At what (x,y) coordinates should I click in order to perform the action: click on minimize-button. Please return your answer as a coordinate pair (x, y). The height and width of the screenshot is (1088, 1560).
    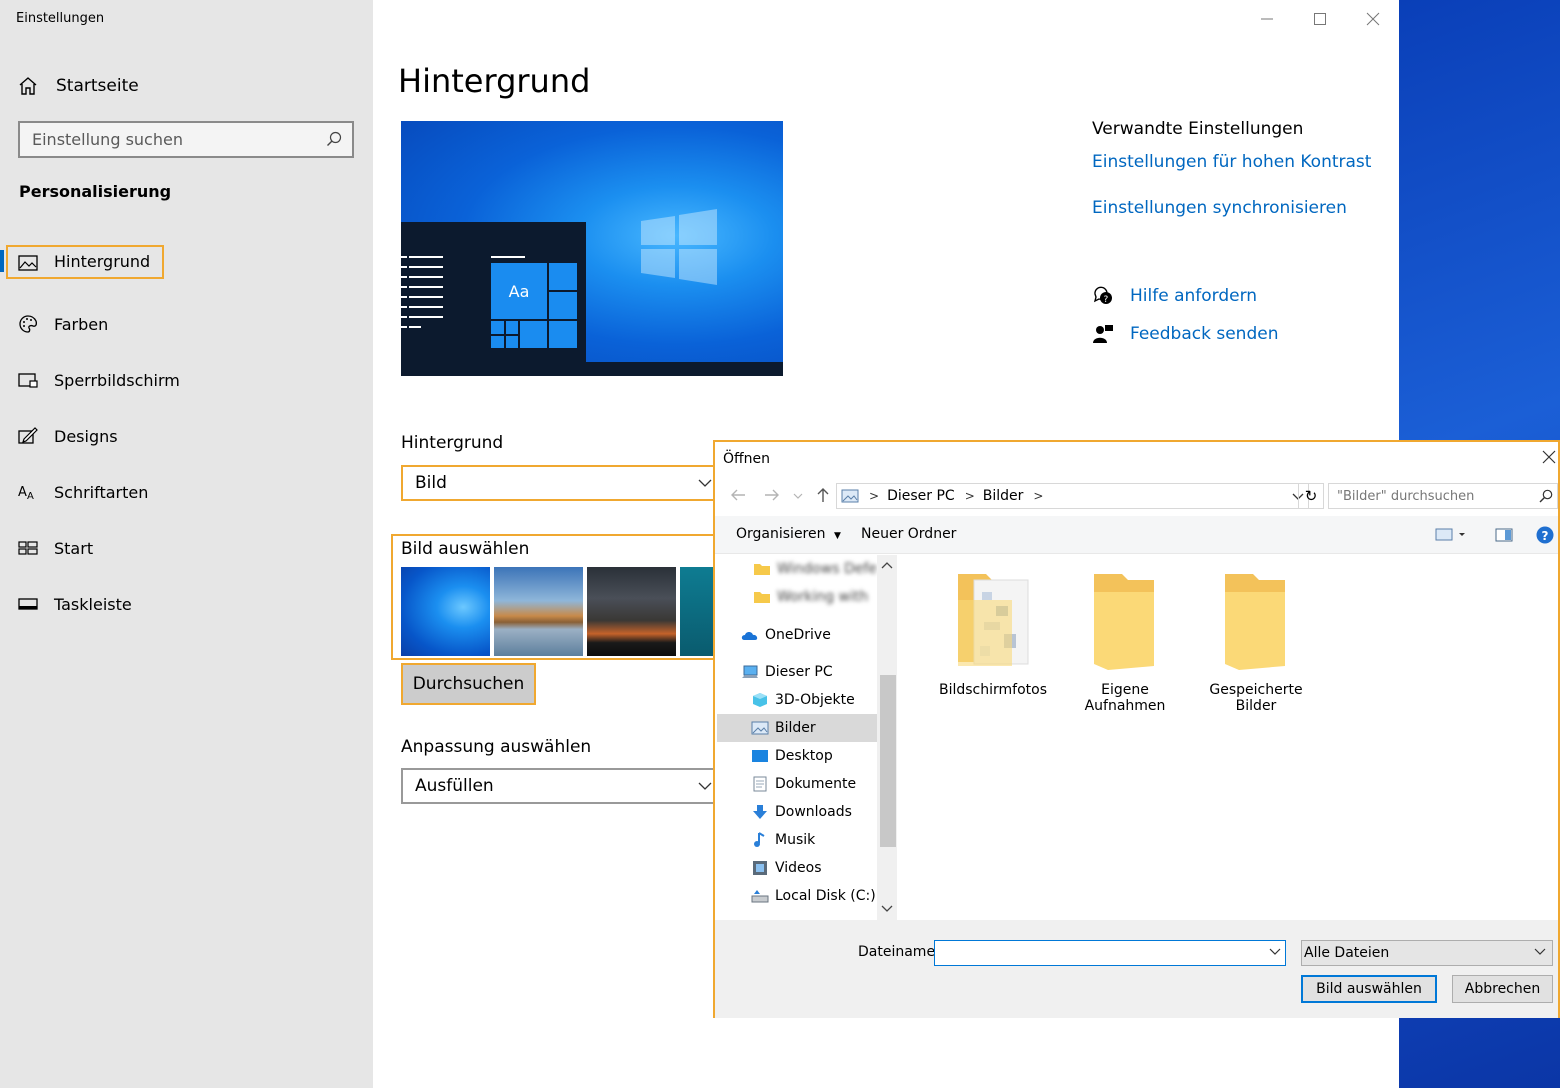
    Looking at the image, I should click on (1266, 19).